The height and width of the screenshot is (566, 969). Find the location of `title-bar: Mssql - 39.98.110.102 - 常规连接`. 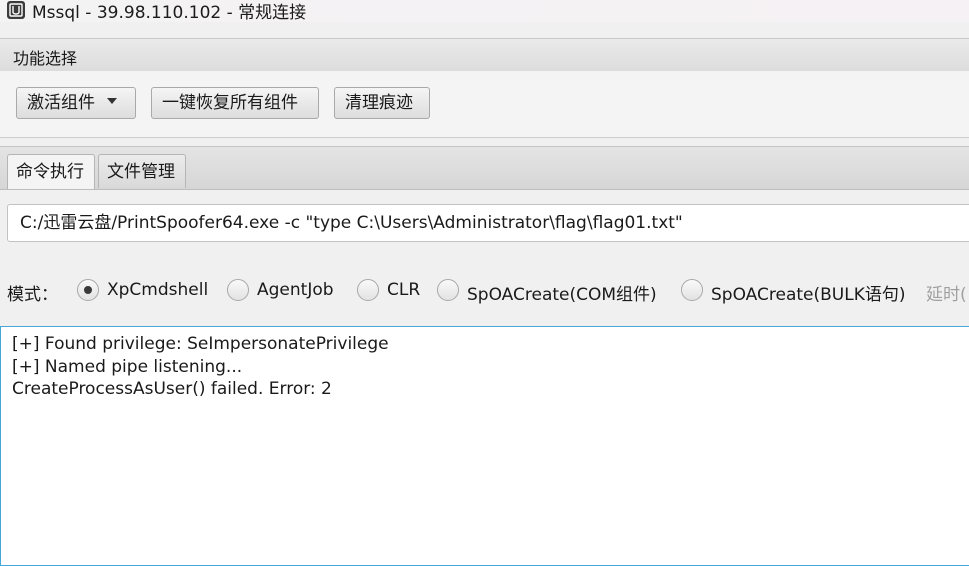

title-bar: Mssql - 39.98.110.102 - 常规连接 is located at coordinates (484, 11).